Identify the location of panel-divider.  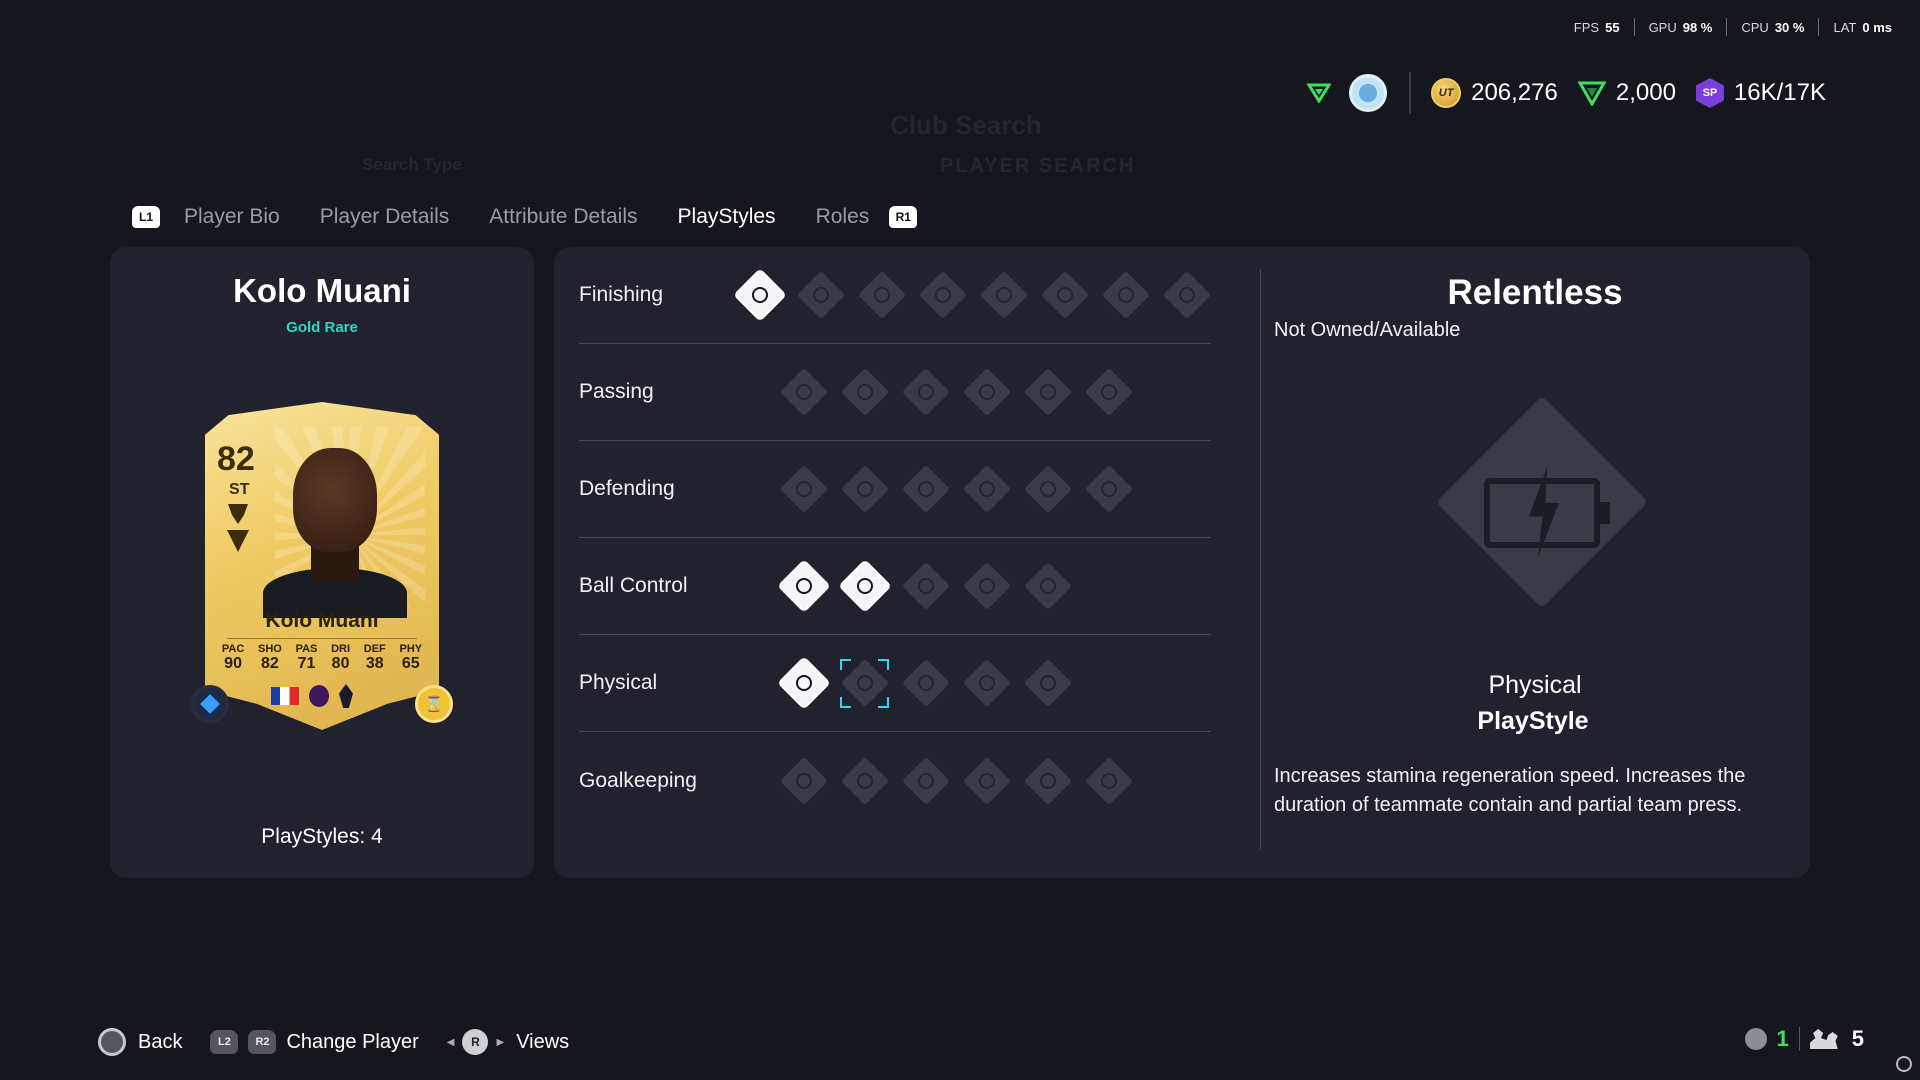
(1260, 559).